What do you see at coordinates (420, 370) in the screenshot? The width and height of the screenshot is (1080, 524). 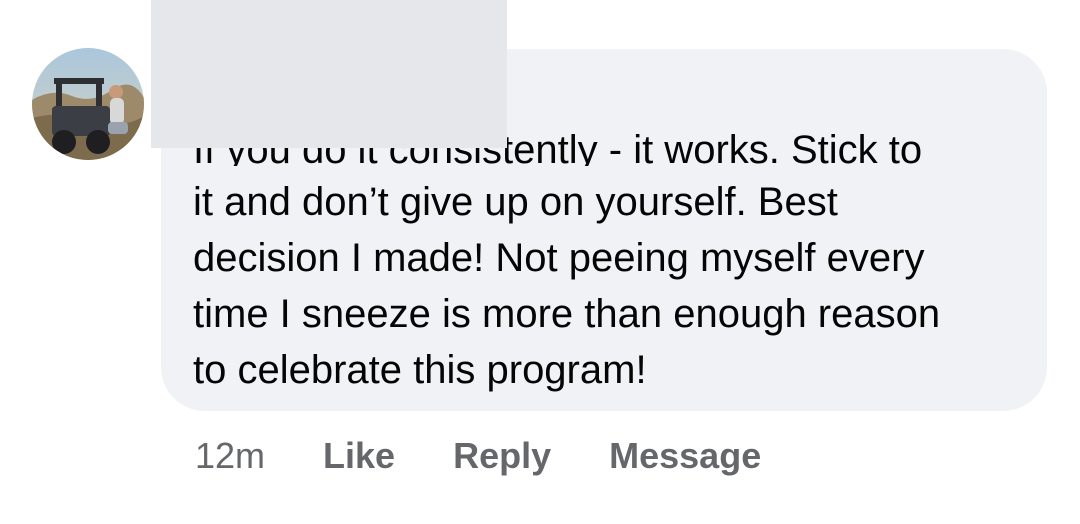 I see `comment-line: to celebrate this program!` at bounding box center [420, 370].